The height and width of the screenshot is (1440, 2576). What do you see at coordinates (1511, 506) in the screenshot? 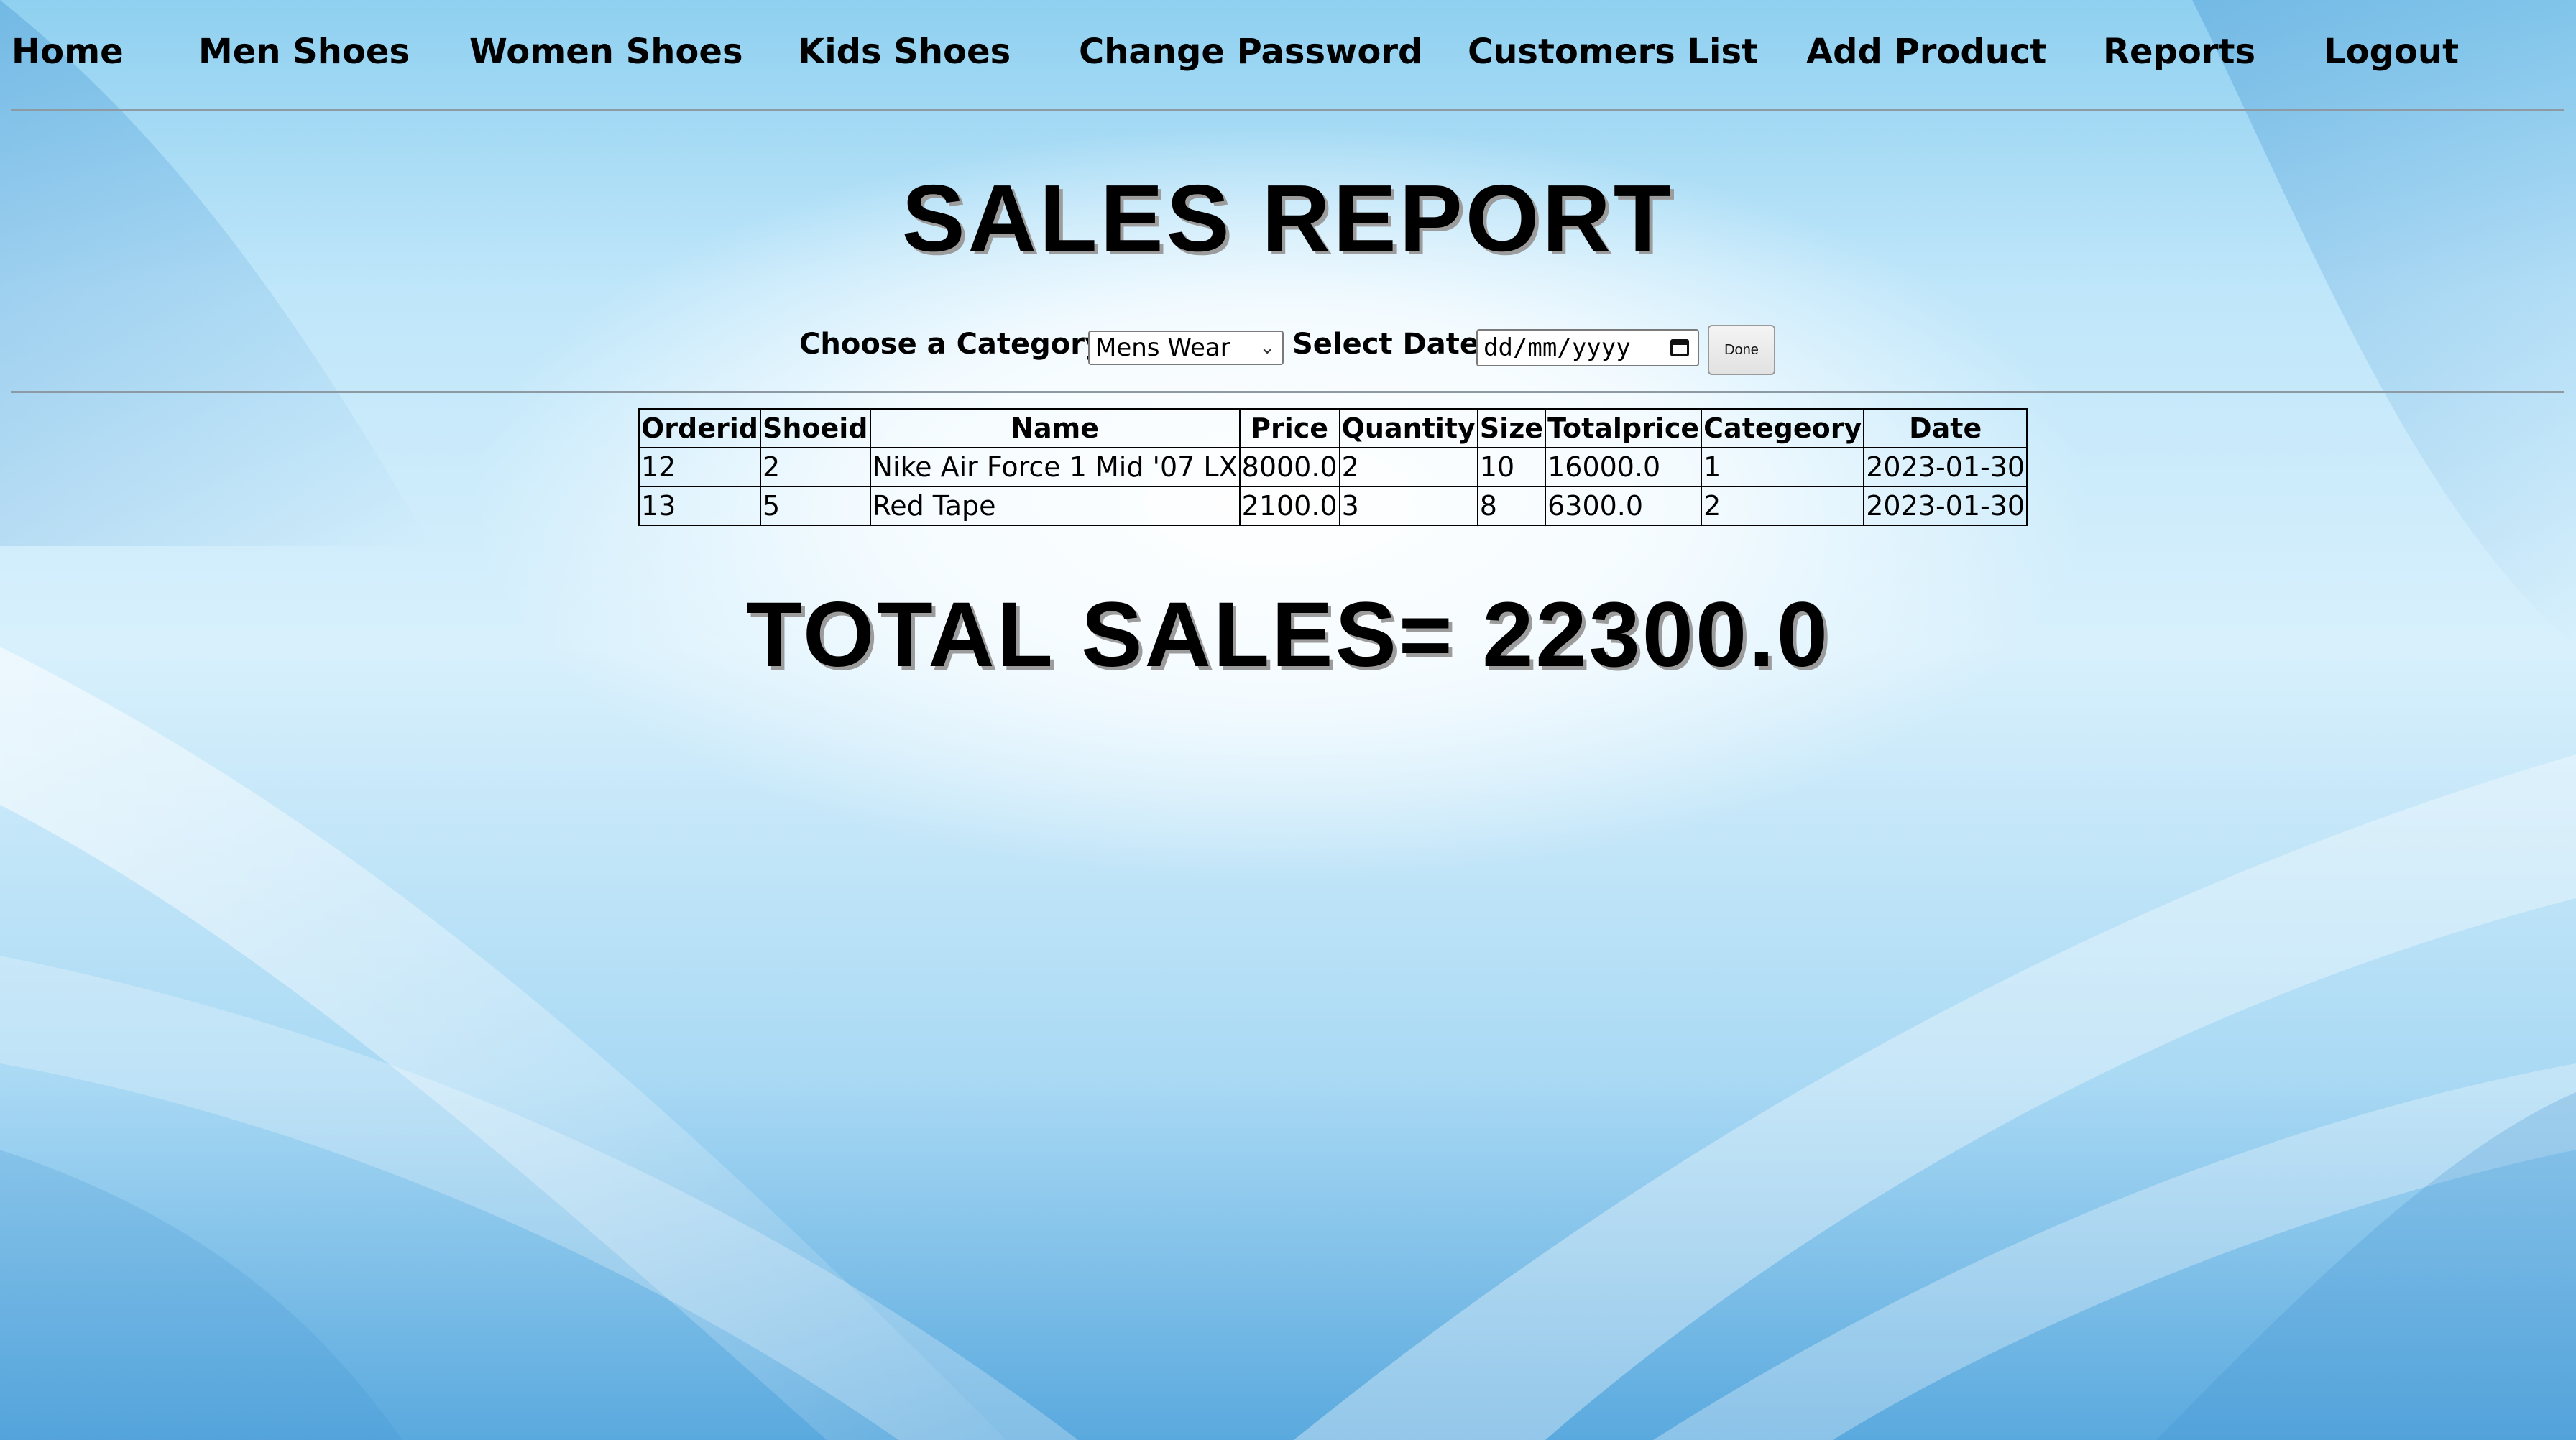
I see `cell-size: 8` at bounding box center [1511, 506].